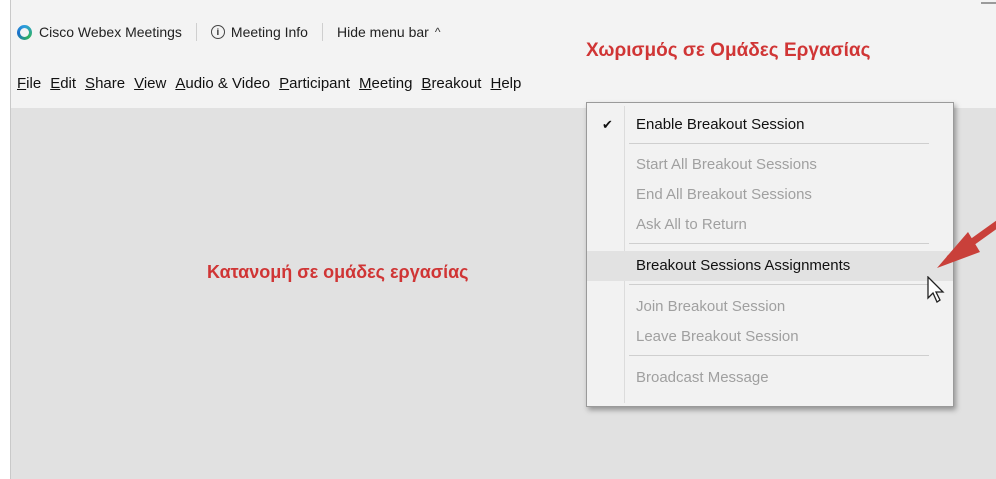 This screenshot has width=996, height=479. I want to click on menu-item-label: Start All Breakout Sessions, so click(726, 164).